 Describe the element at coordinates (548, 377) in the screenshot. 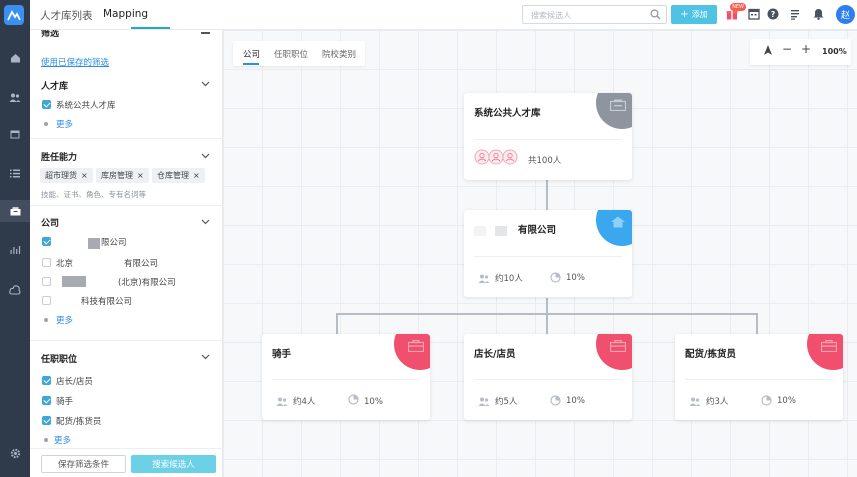

I see `position-node-card: 店长/店员 约5人 10%` at that location.